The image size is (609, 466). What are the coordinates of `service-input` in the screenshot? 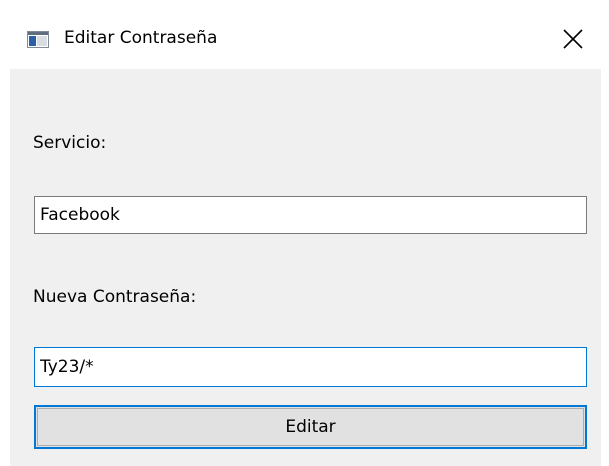 It's located at (310, 215).